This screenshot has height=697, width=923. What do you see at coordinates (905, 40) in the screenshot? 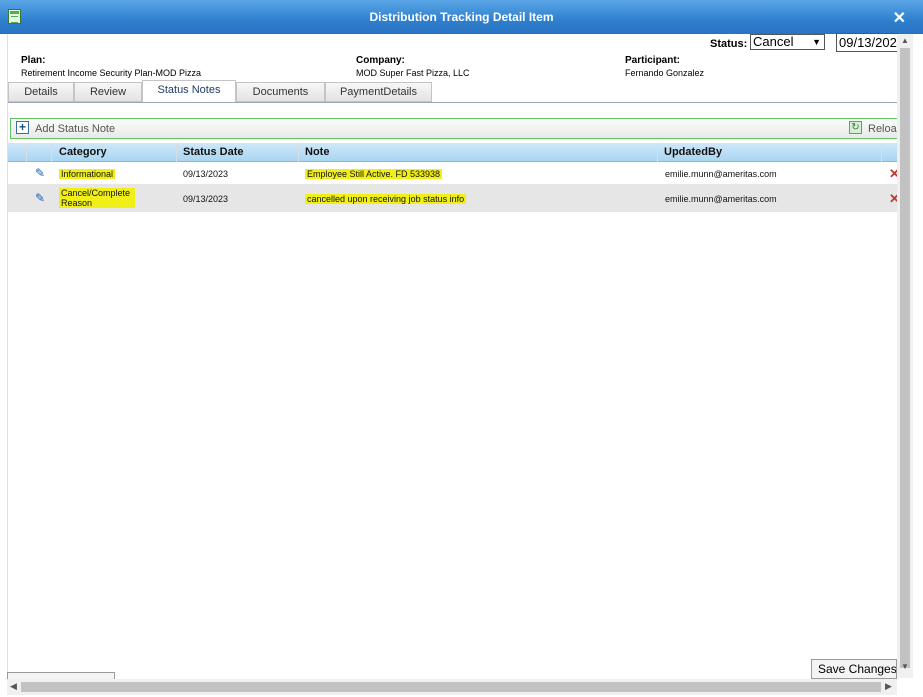
I see `scroll-up-icon: ▲` at bounding box center [905, 40].